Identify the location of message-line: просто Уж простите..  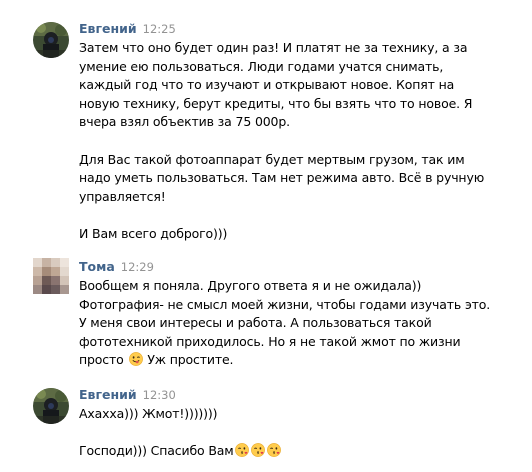
(284, 360).